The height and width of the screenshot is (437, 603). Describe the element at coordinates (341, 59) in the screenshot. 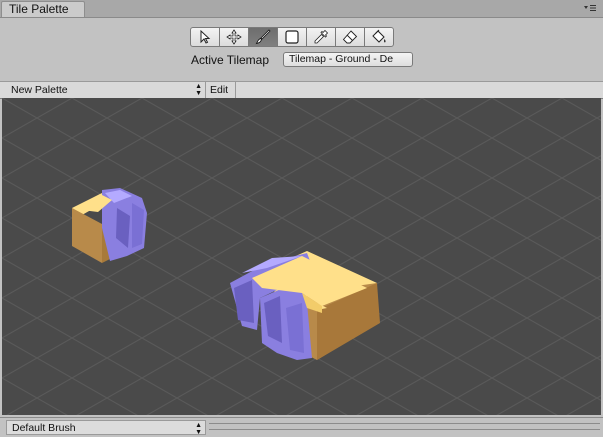

I see `active-tilemap-value: Tilemap - Ground - De` at that location.